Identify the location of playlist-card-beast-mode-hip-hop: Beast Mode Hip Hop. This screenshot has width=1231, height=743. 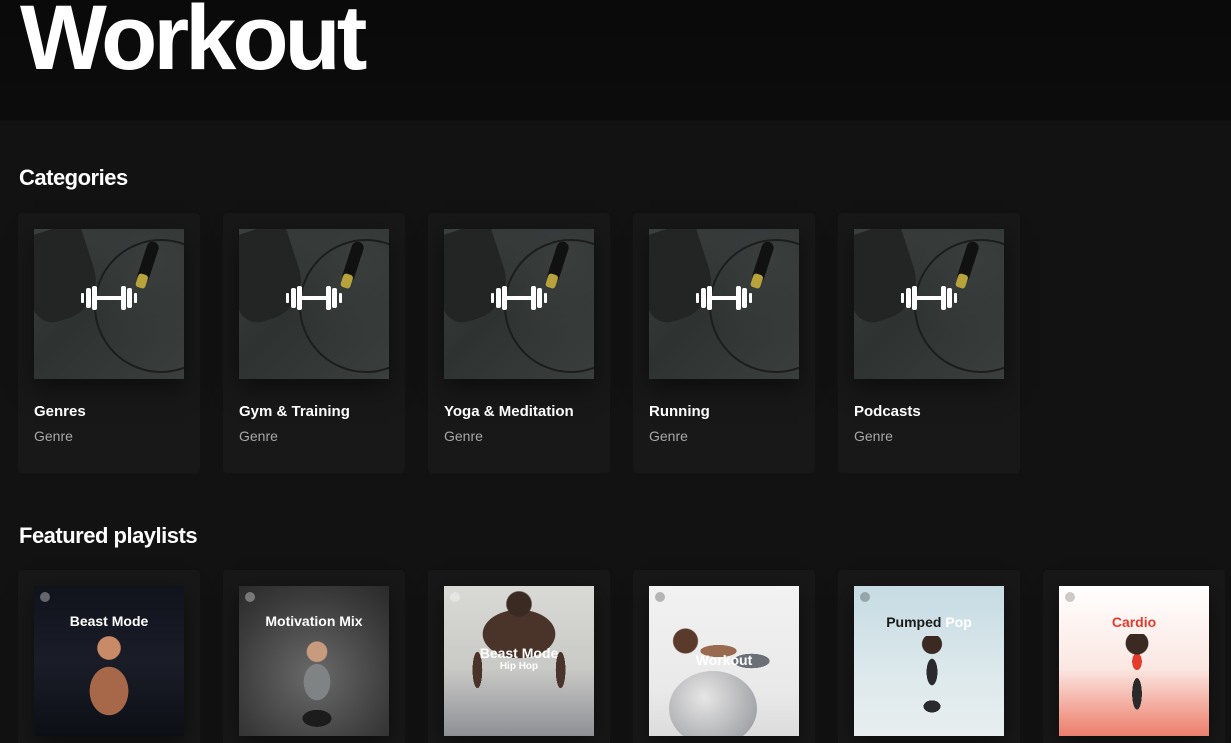
(519, 656).